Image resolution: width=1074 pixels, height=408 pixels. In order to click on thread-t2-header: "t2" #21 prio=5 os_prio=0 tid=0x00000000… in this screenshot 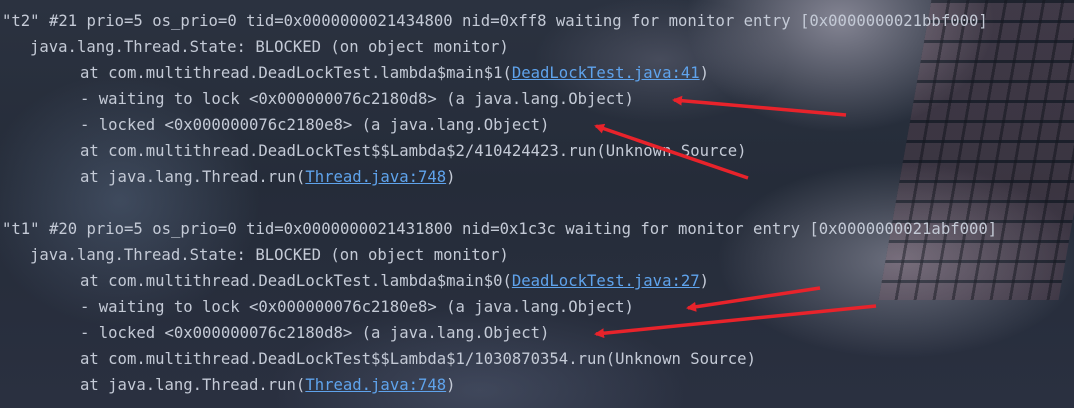, I will do `click(495, 21)`.